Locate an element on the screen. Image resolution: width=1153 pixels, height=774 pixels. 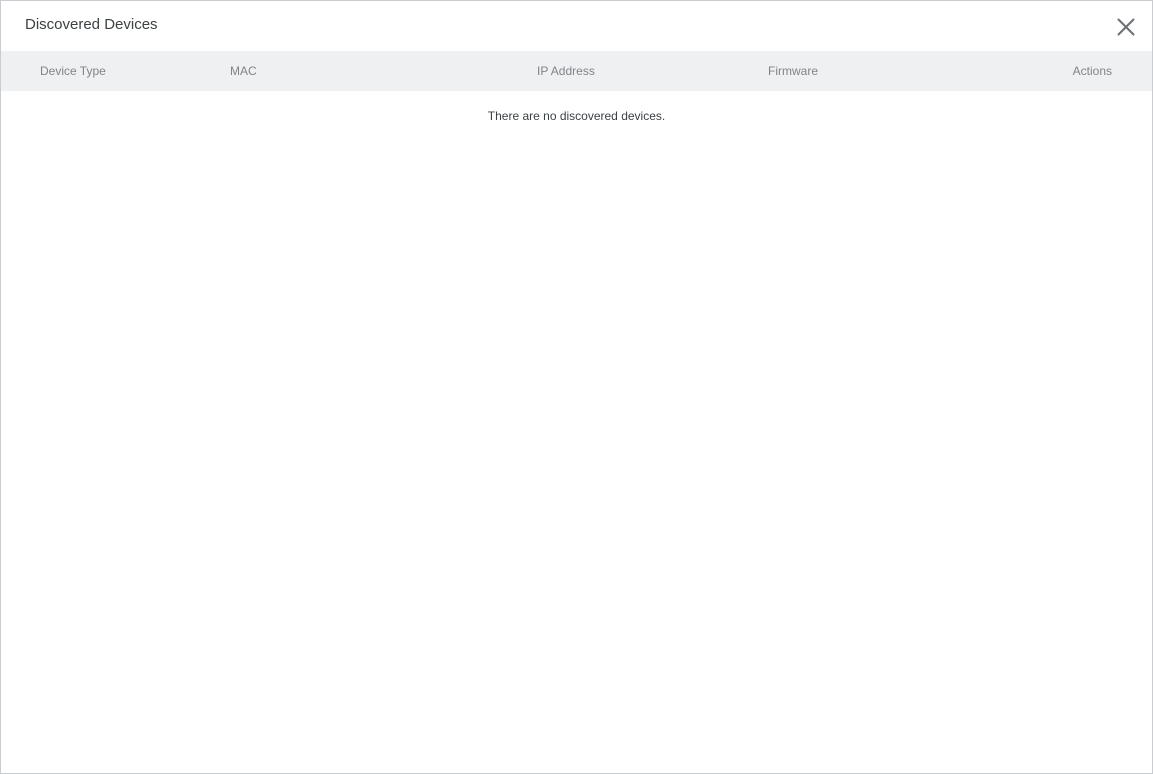
column-header-mac: MAC is located at coordinates (243, 71).